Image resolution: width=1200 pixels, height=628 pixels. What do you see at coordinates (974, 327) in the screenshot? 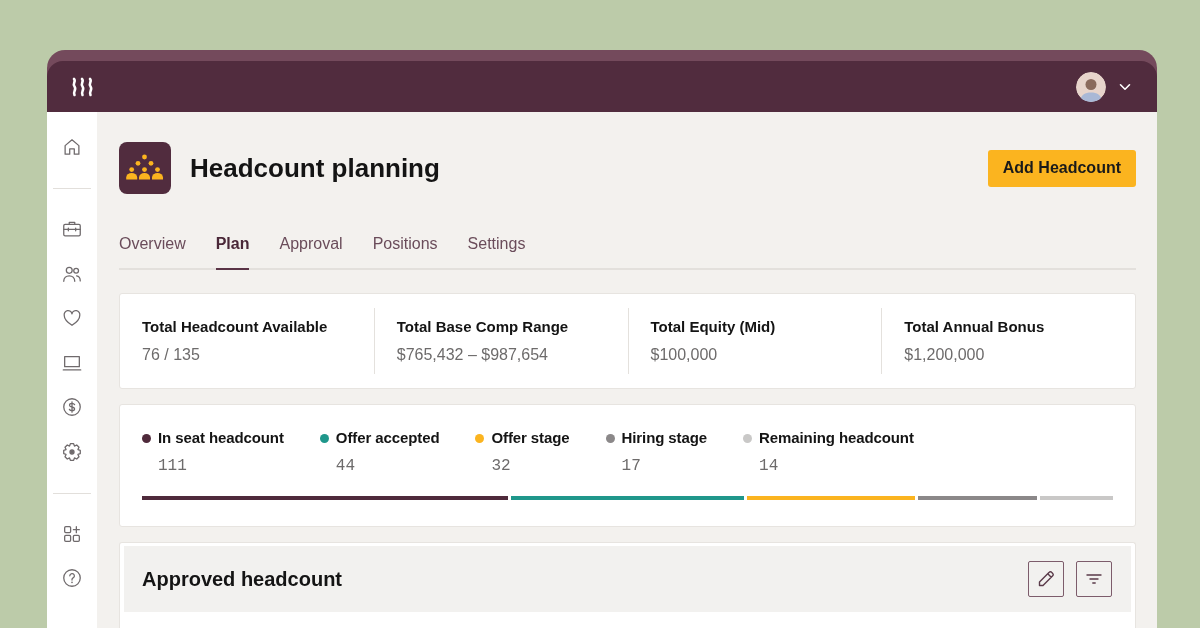
I see `stat-label: Total Annual Bonus` at bounding box center [974, 327].